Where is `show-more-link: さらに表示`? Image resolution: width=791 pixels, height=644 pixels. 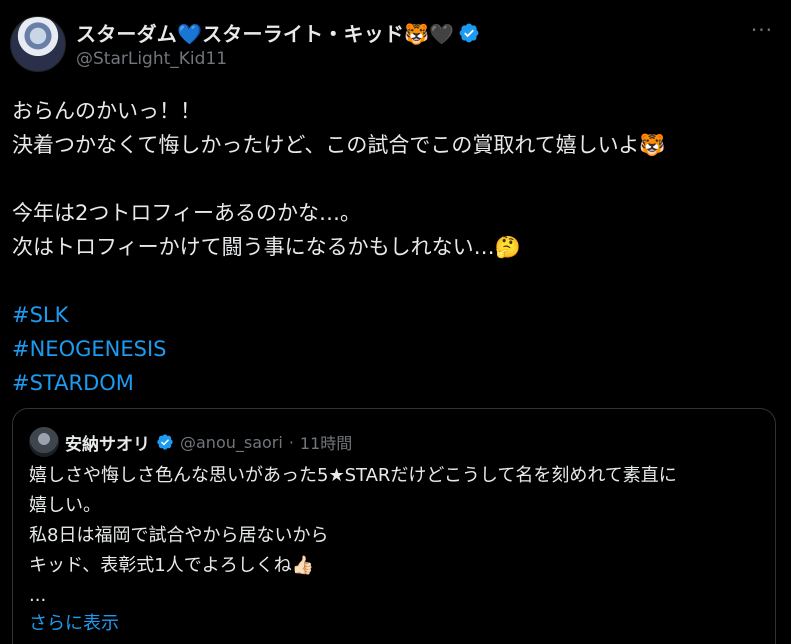
show-more-link: さらに表示 is located at coordinates (74, 622).